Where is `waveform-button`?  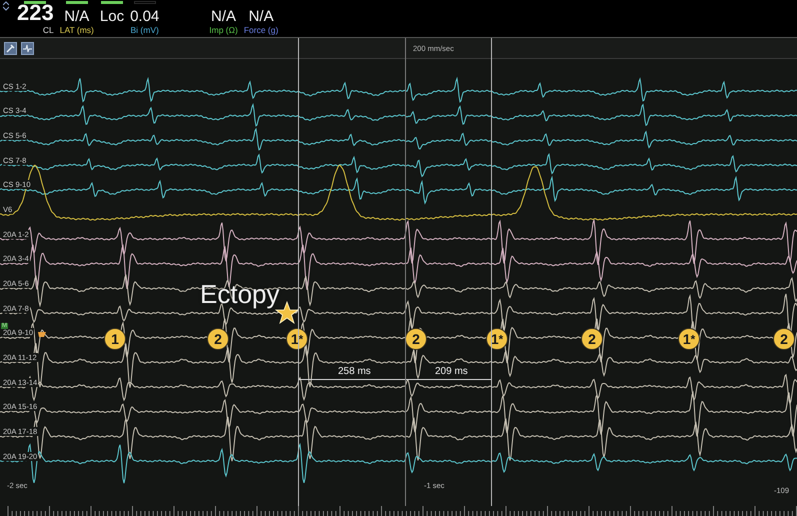 waveform-button is located at coordinates (27, 48).